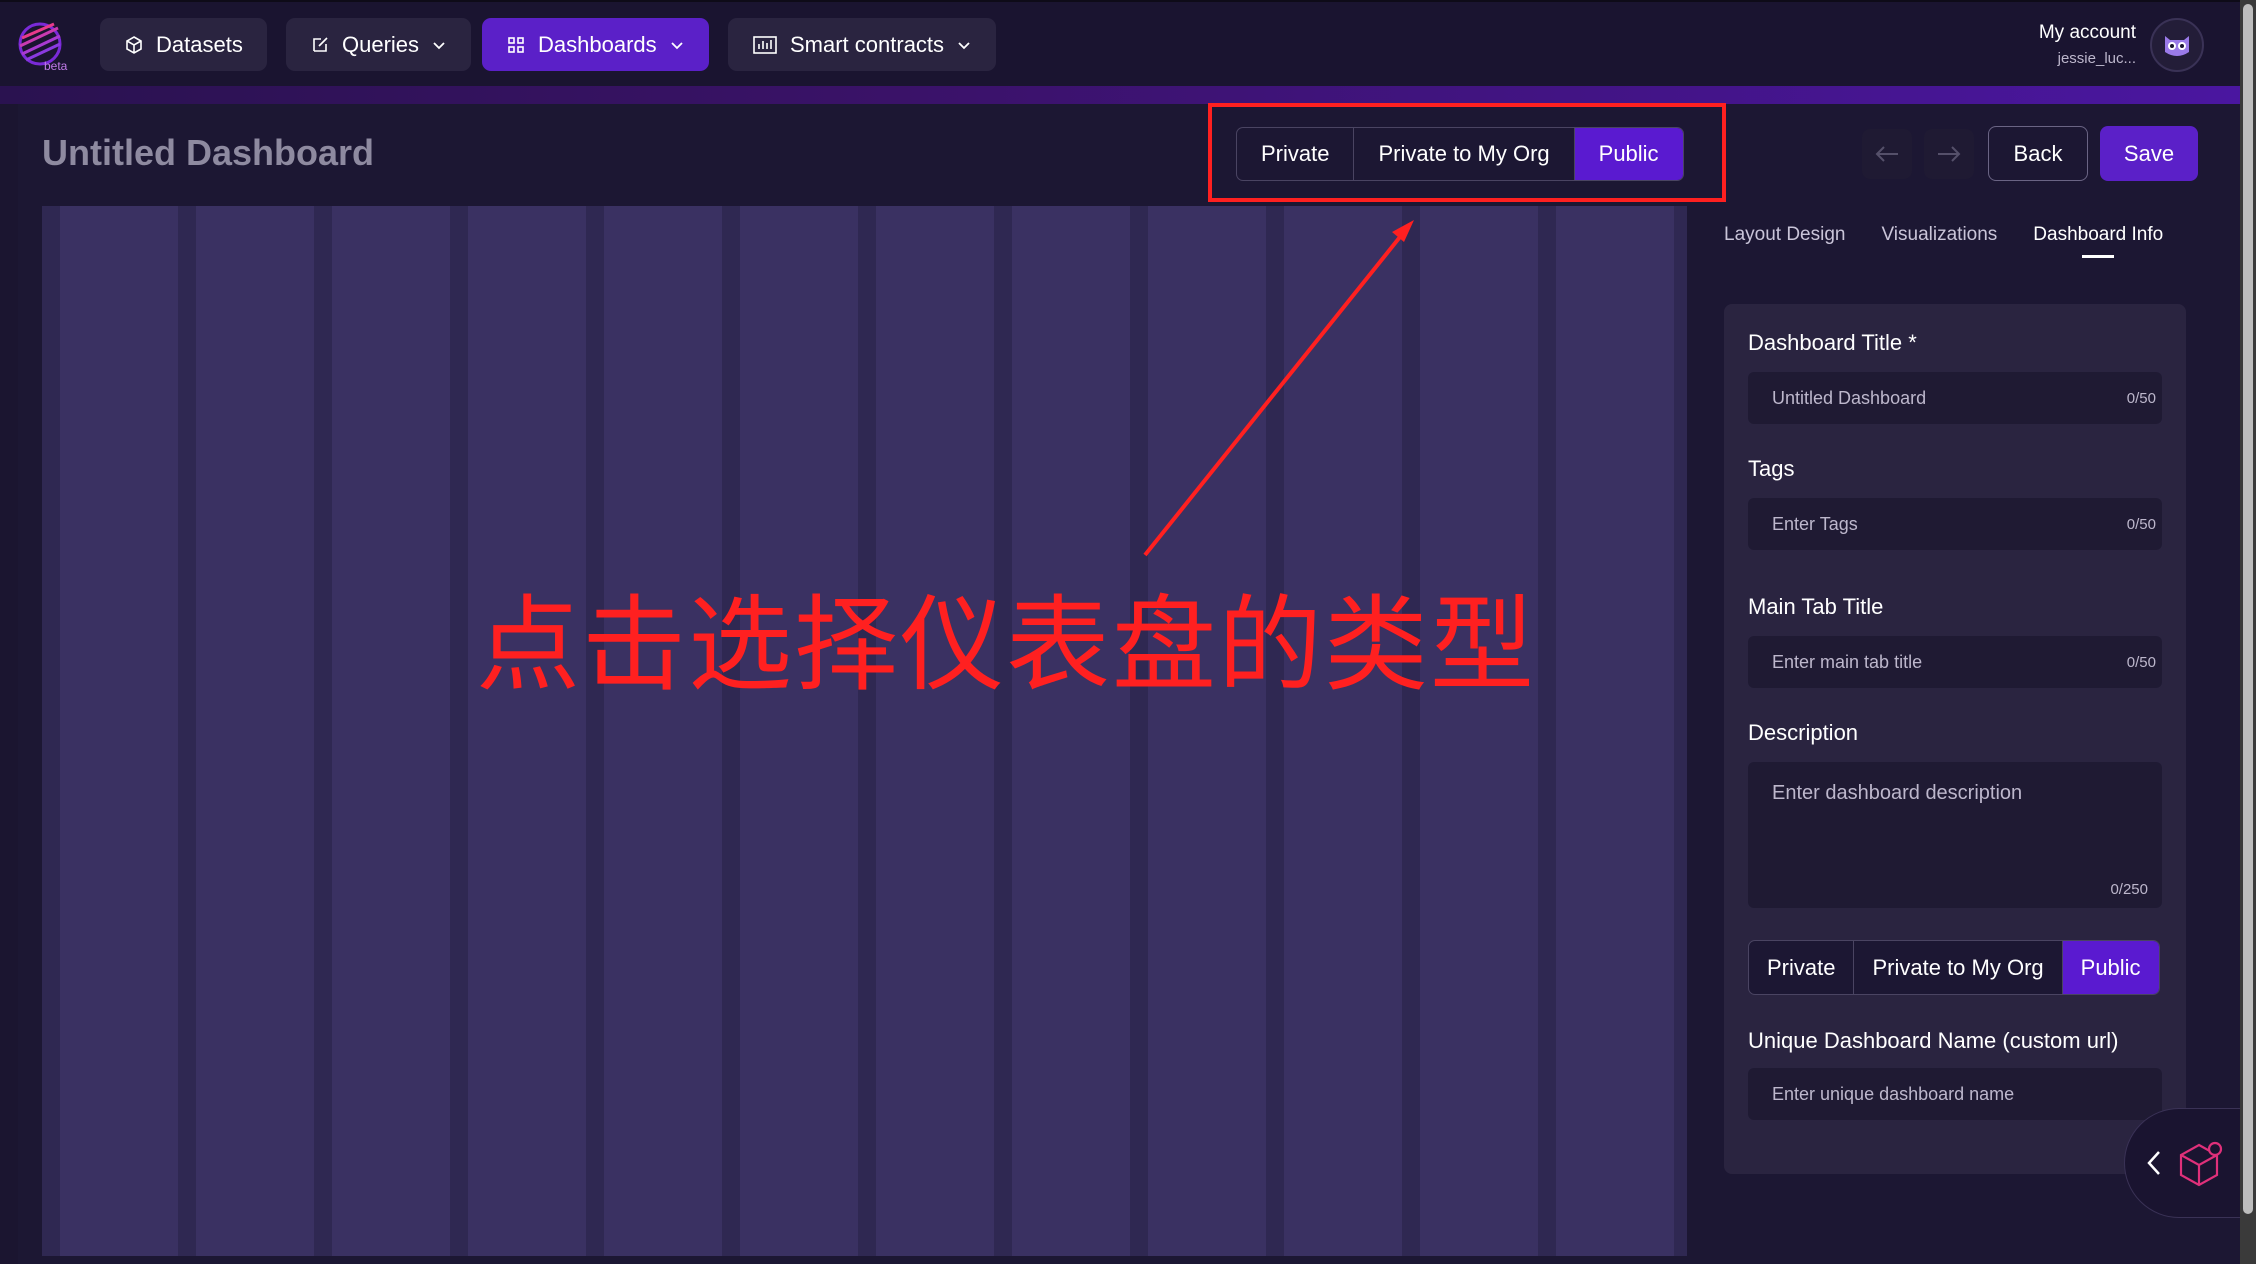 This screenshot has height=1264, width=2256. I want to click on header-backdrop, so click(1120, 95).